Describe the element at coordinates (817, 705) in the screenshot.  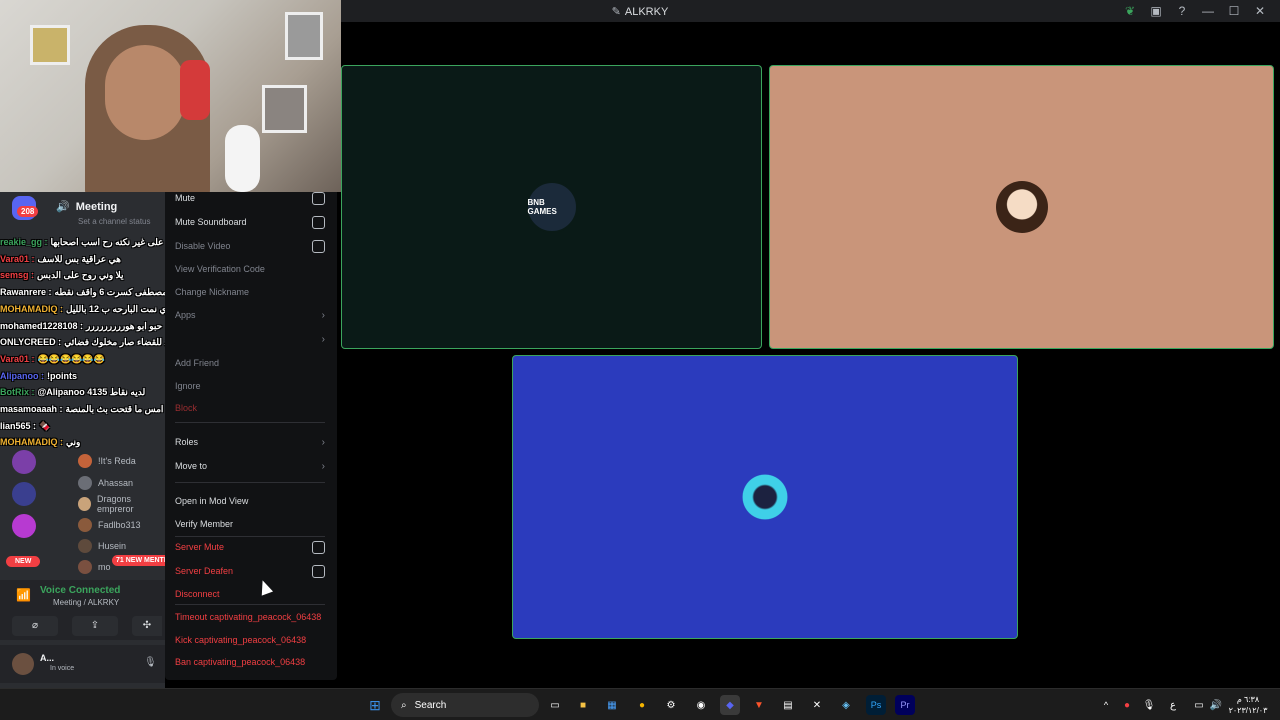
I see `app-icon: ✕` at that location.